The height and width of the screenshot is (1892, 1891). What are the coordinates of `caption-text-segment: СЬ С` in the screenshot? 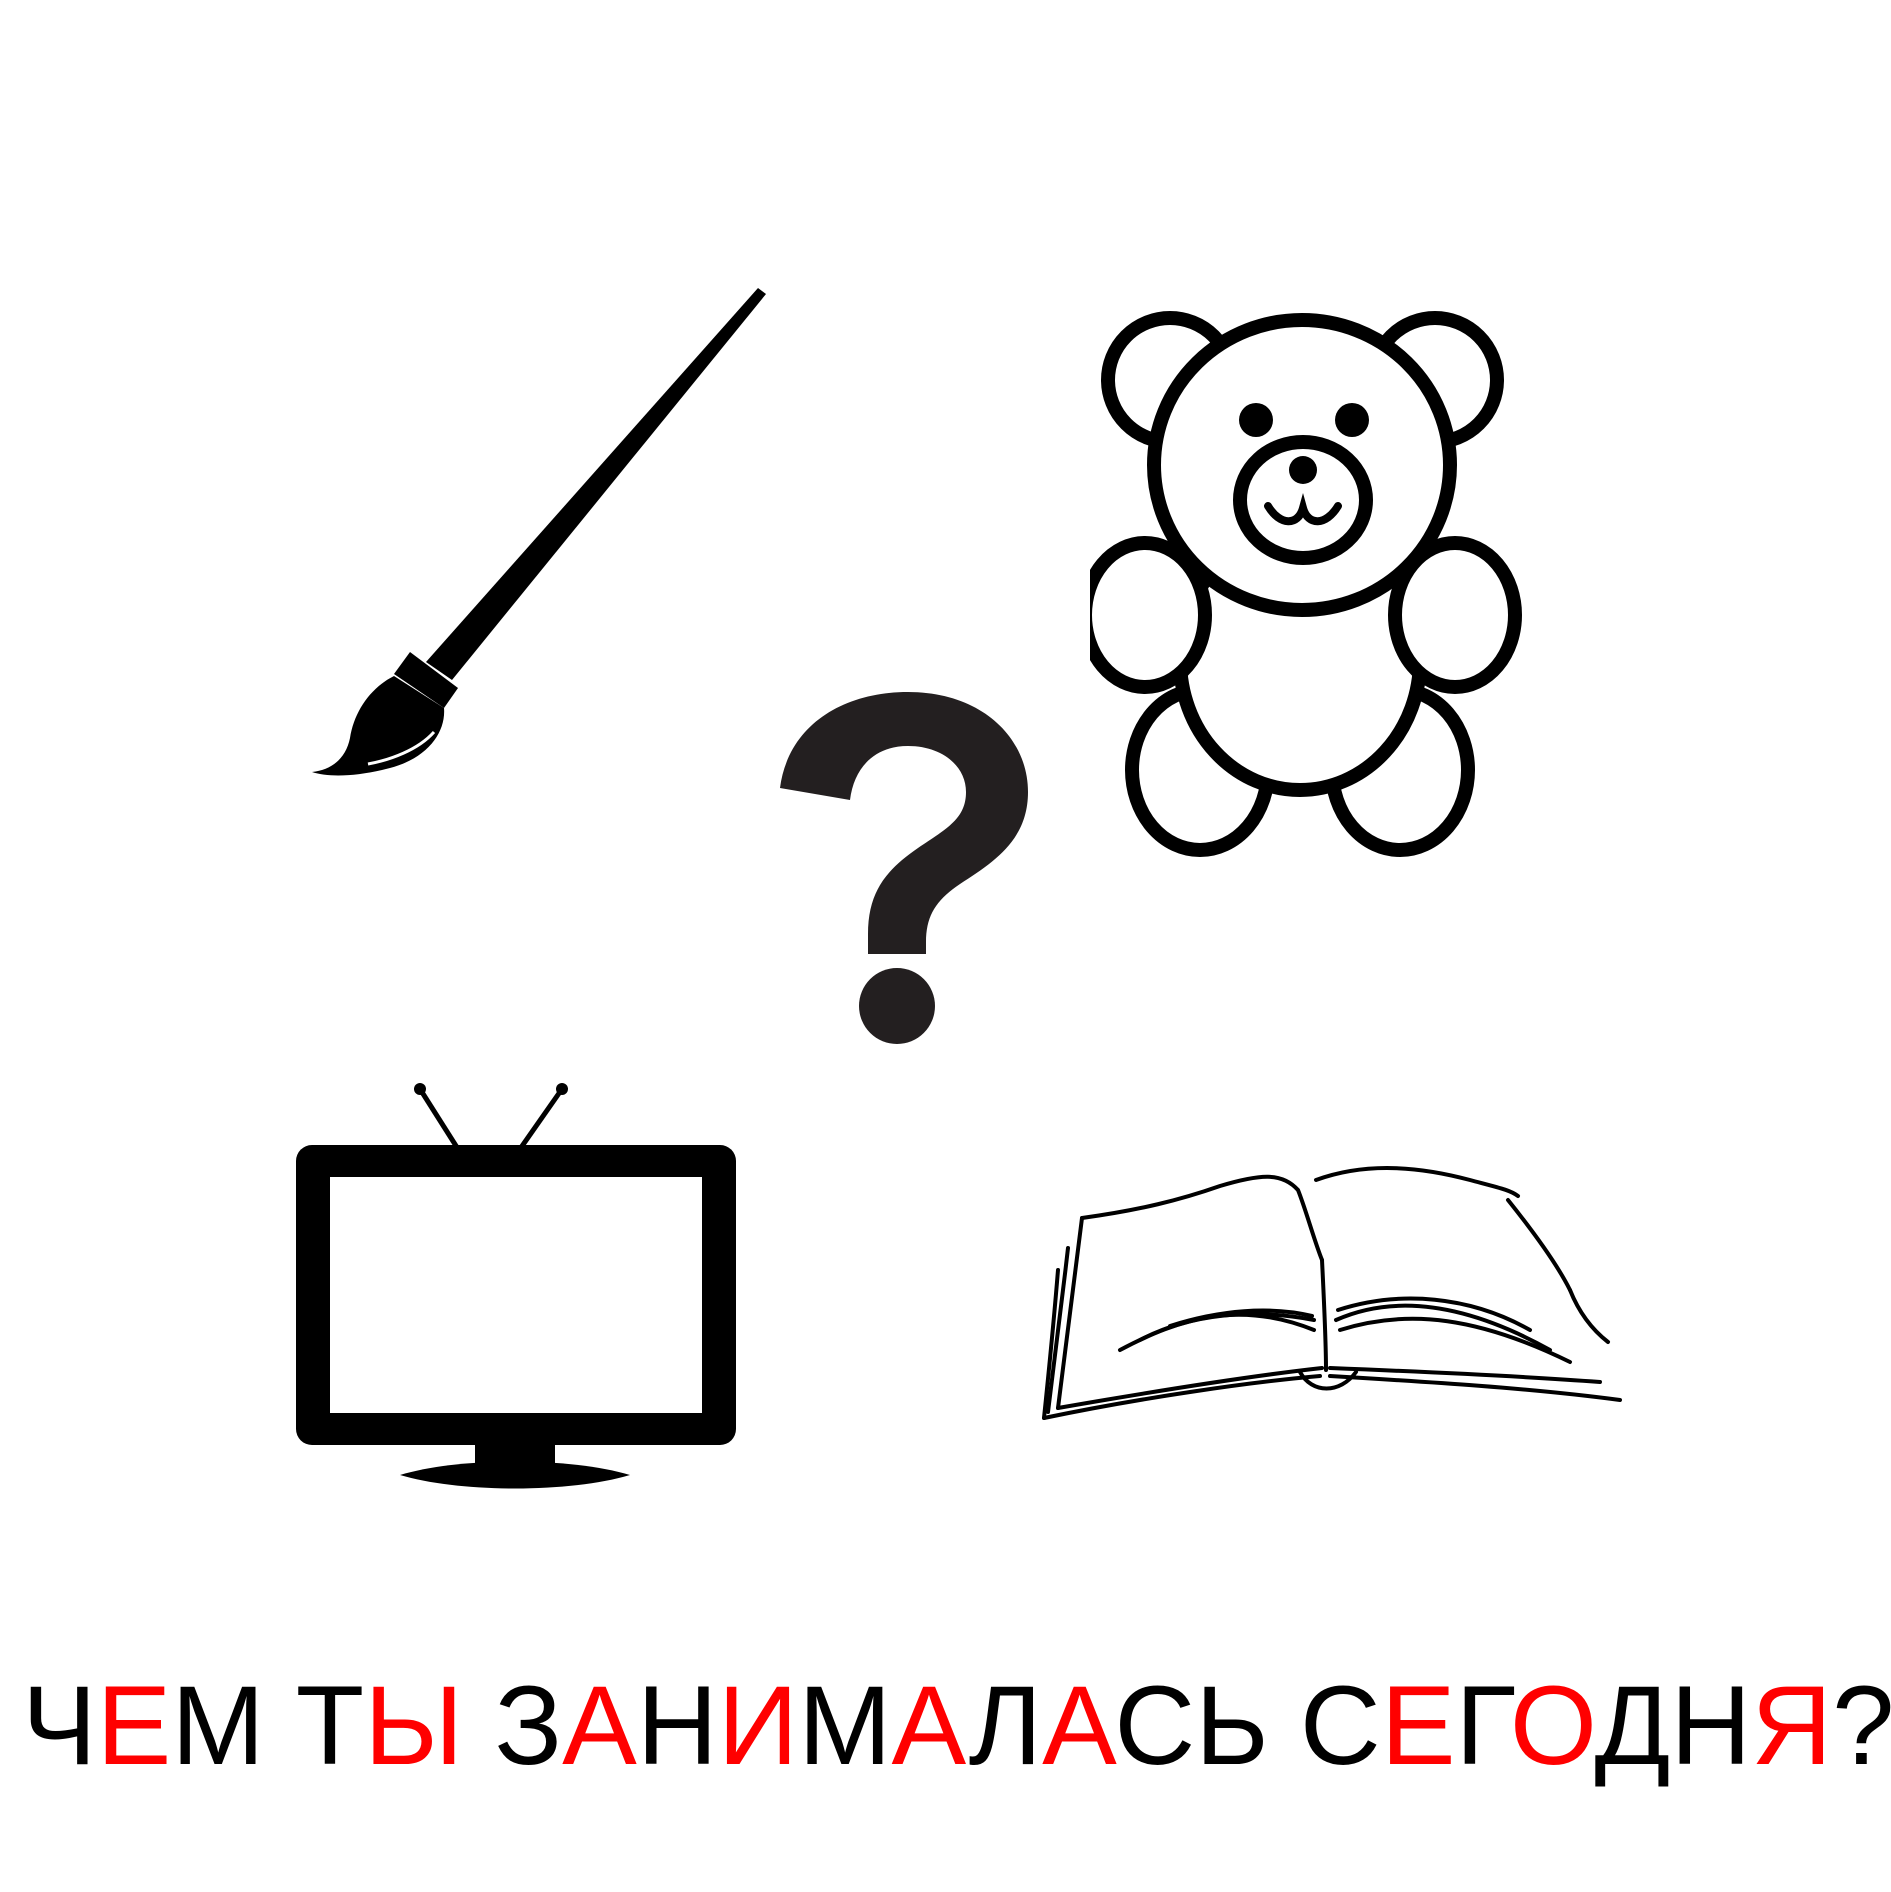 It's located at (1247, 1725).